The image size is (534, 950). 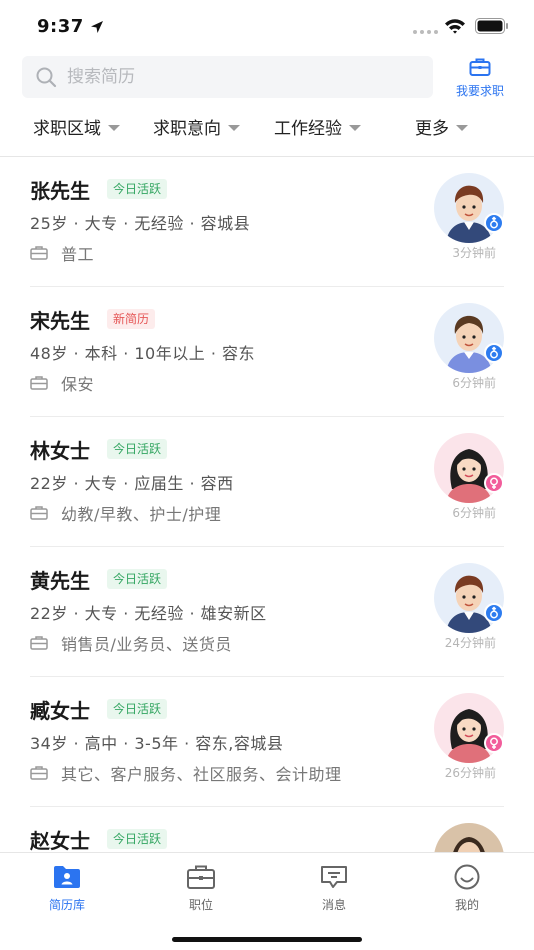 I want to click on job-text: 保安, so click(x=78, y=384).